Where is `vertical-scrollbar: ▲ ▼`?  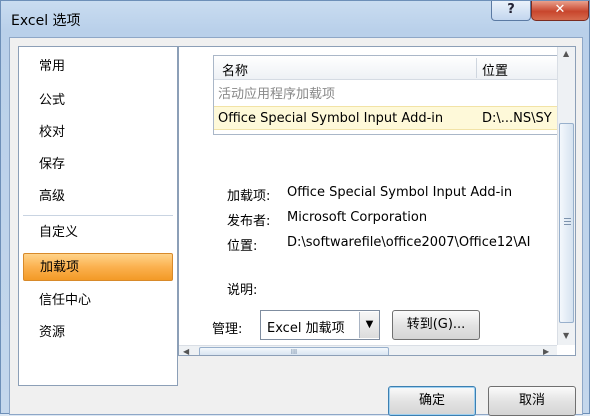 vertical-scrollbar: ▲ ▼ is located at coordinates (566, 196).